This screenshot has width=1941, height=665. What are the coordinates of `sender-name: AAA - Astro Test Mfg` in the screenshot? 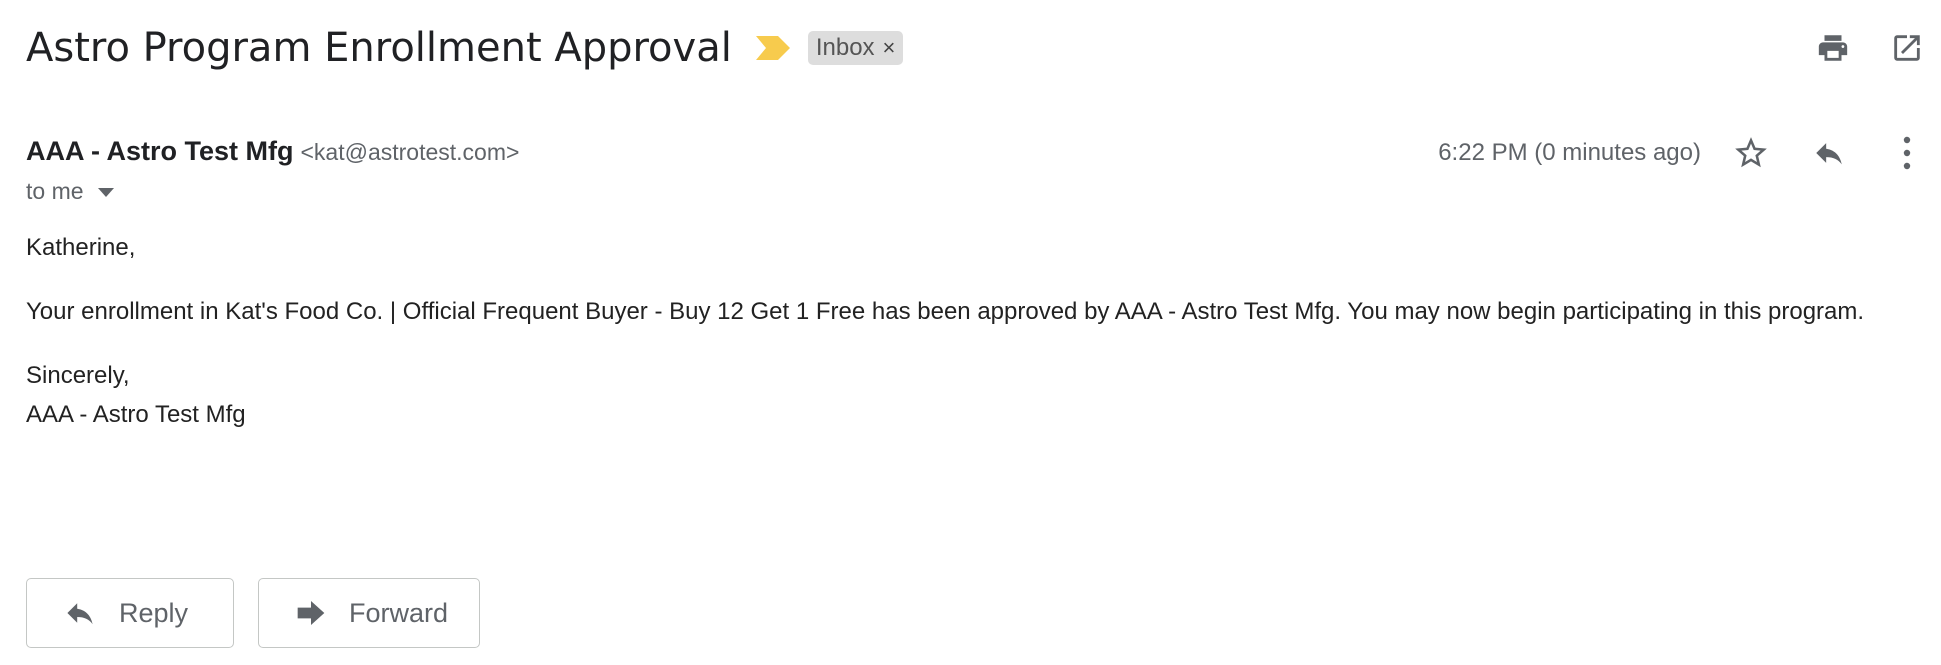 It's located at (159, 151).